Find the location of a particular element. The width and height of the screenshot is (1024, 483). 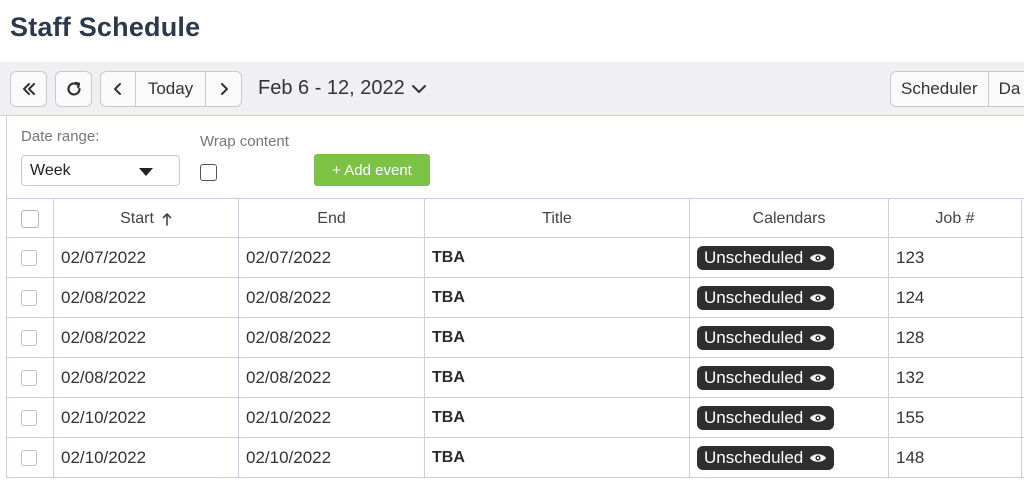

date-range-label: Date range: is located at coordinates (60, 136).